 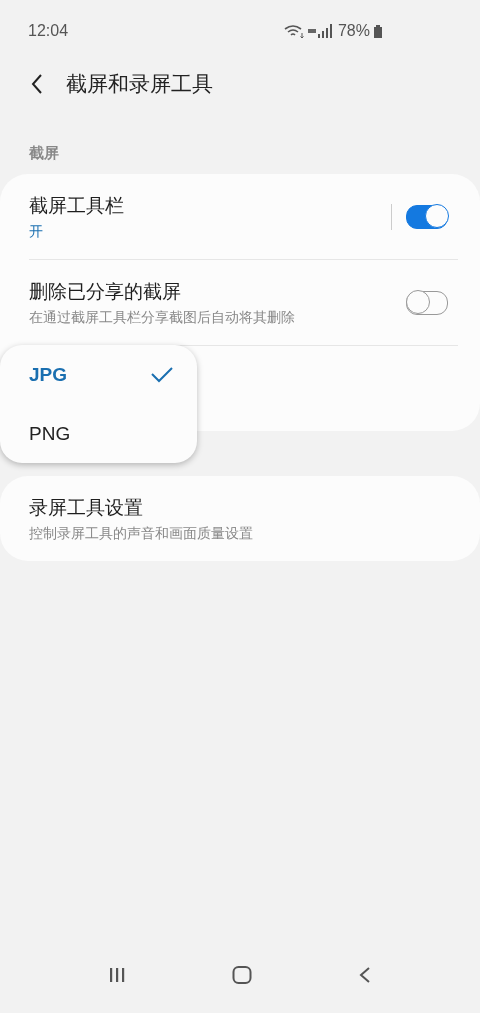 I want to click on setting-description: 控制录屏工具的声音和画面质量设置, so click(x=141, y=533).